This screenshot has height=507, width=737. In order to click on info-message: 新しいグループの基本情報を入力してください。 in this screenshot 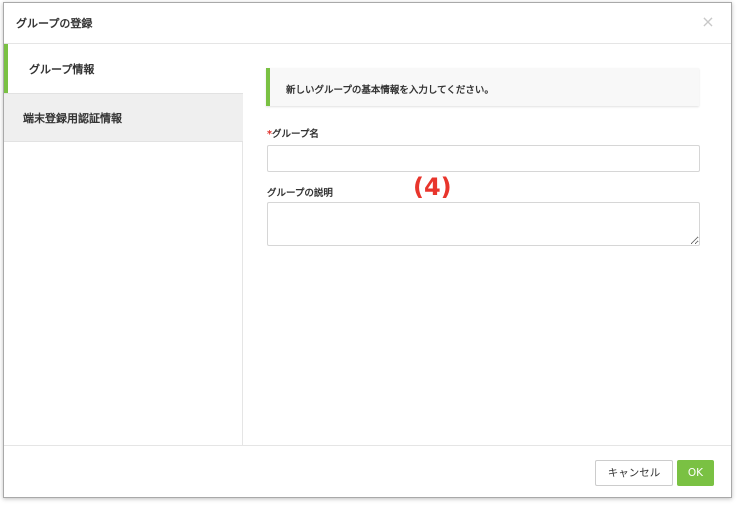, I will do `click(482, 87)`.